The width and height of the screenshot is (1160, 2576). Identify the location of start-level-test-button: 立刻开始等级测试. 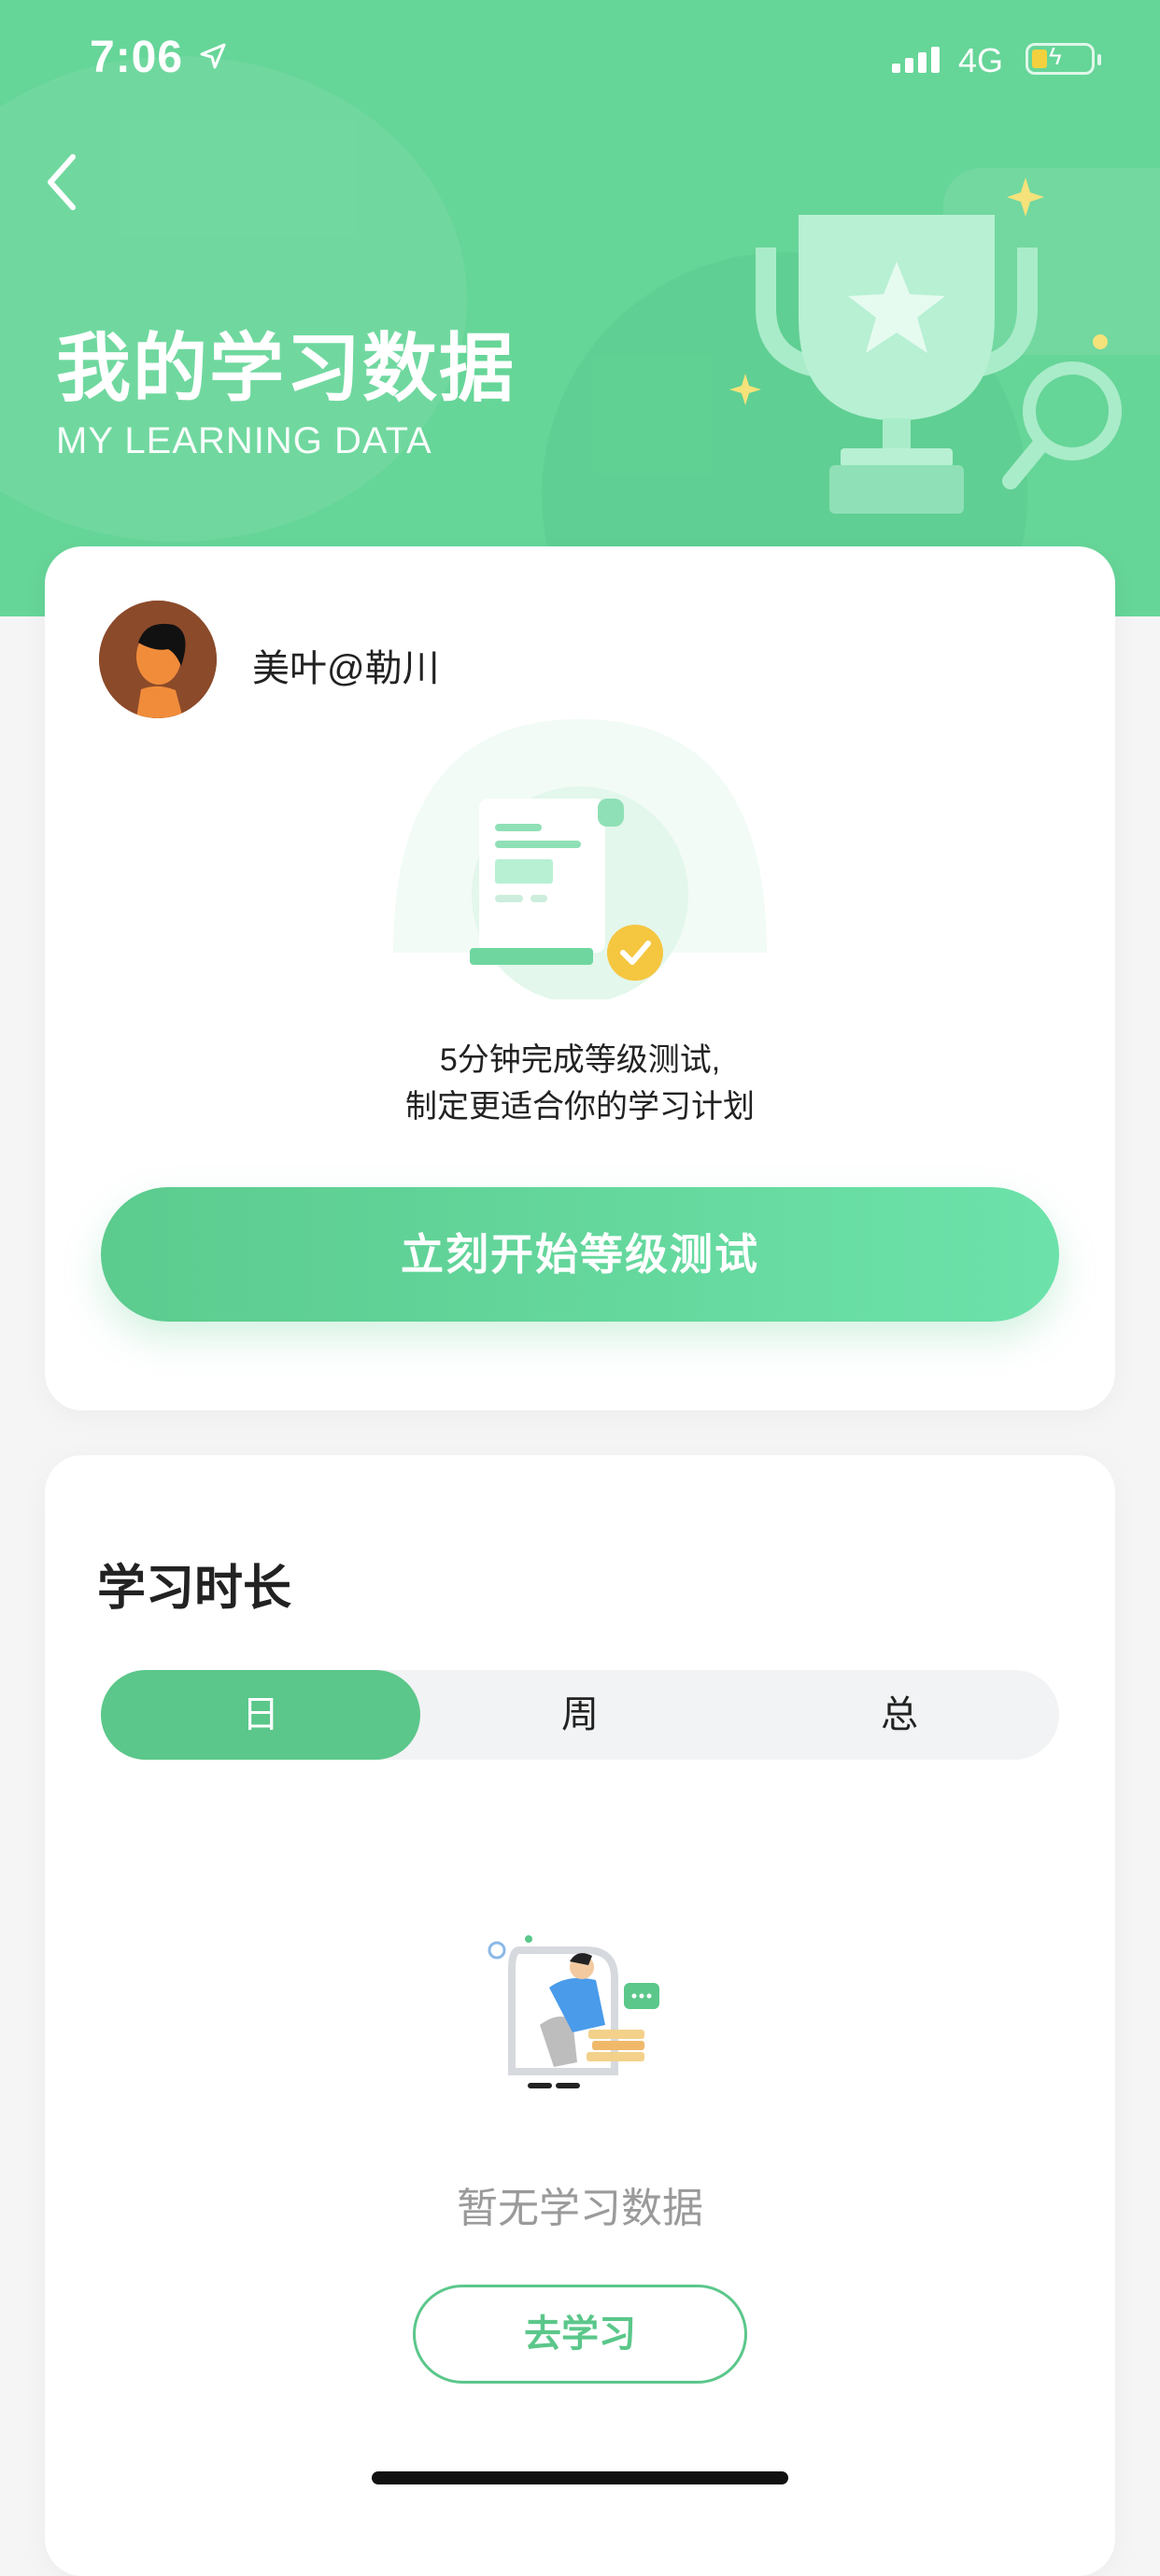
(580, 1254).